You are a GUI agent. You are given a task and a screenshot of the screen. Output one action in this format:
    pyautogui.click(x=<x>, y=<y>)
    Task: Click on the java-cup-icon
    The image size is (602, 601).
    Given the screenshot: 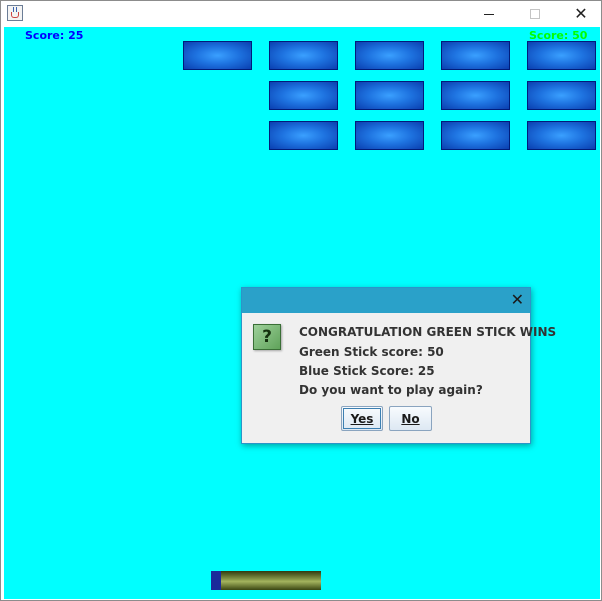 What is the action you would take?
    pyautogui.click(x=15, y=13)
    